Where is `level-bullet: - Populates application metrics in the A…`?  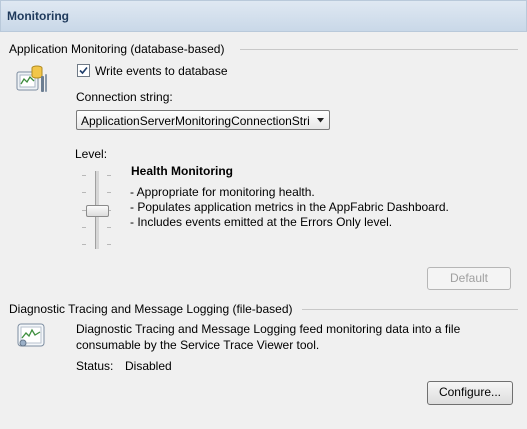 level-bullet: - Populates application metrics in the A… is located at coordinates (289, 207).